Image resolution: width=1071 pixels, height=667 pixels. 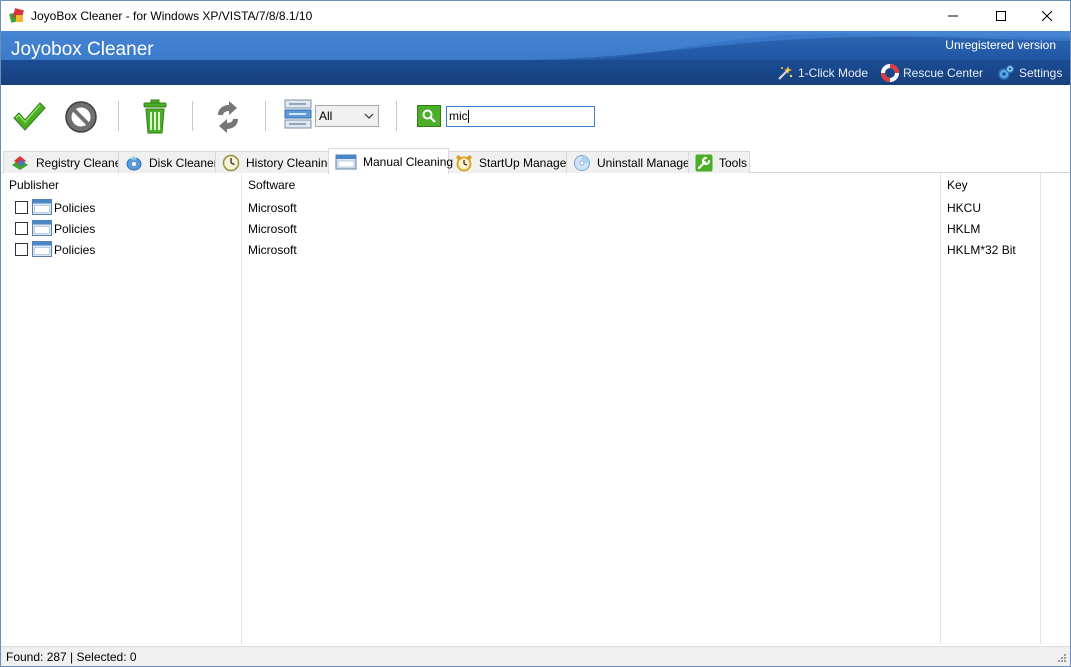 I want to click on app-logo-icon, so click(x=16, y=15).